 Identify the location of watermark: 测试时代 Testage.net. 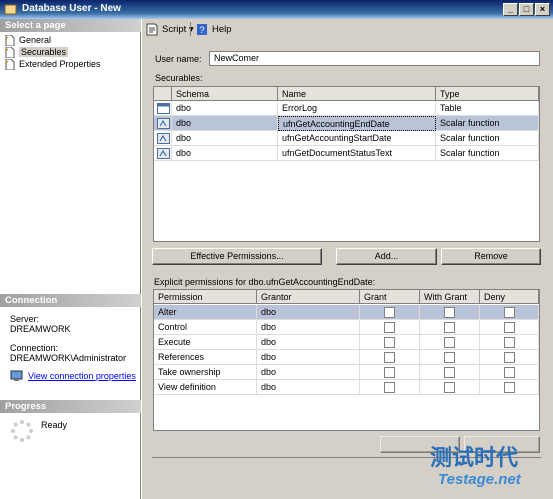
(475, 467).